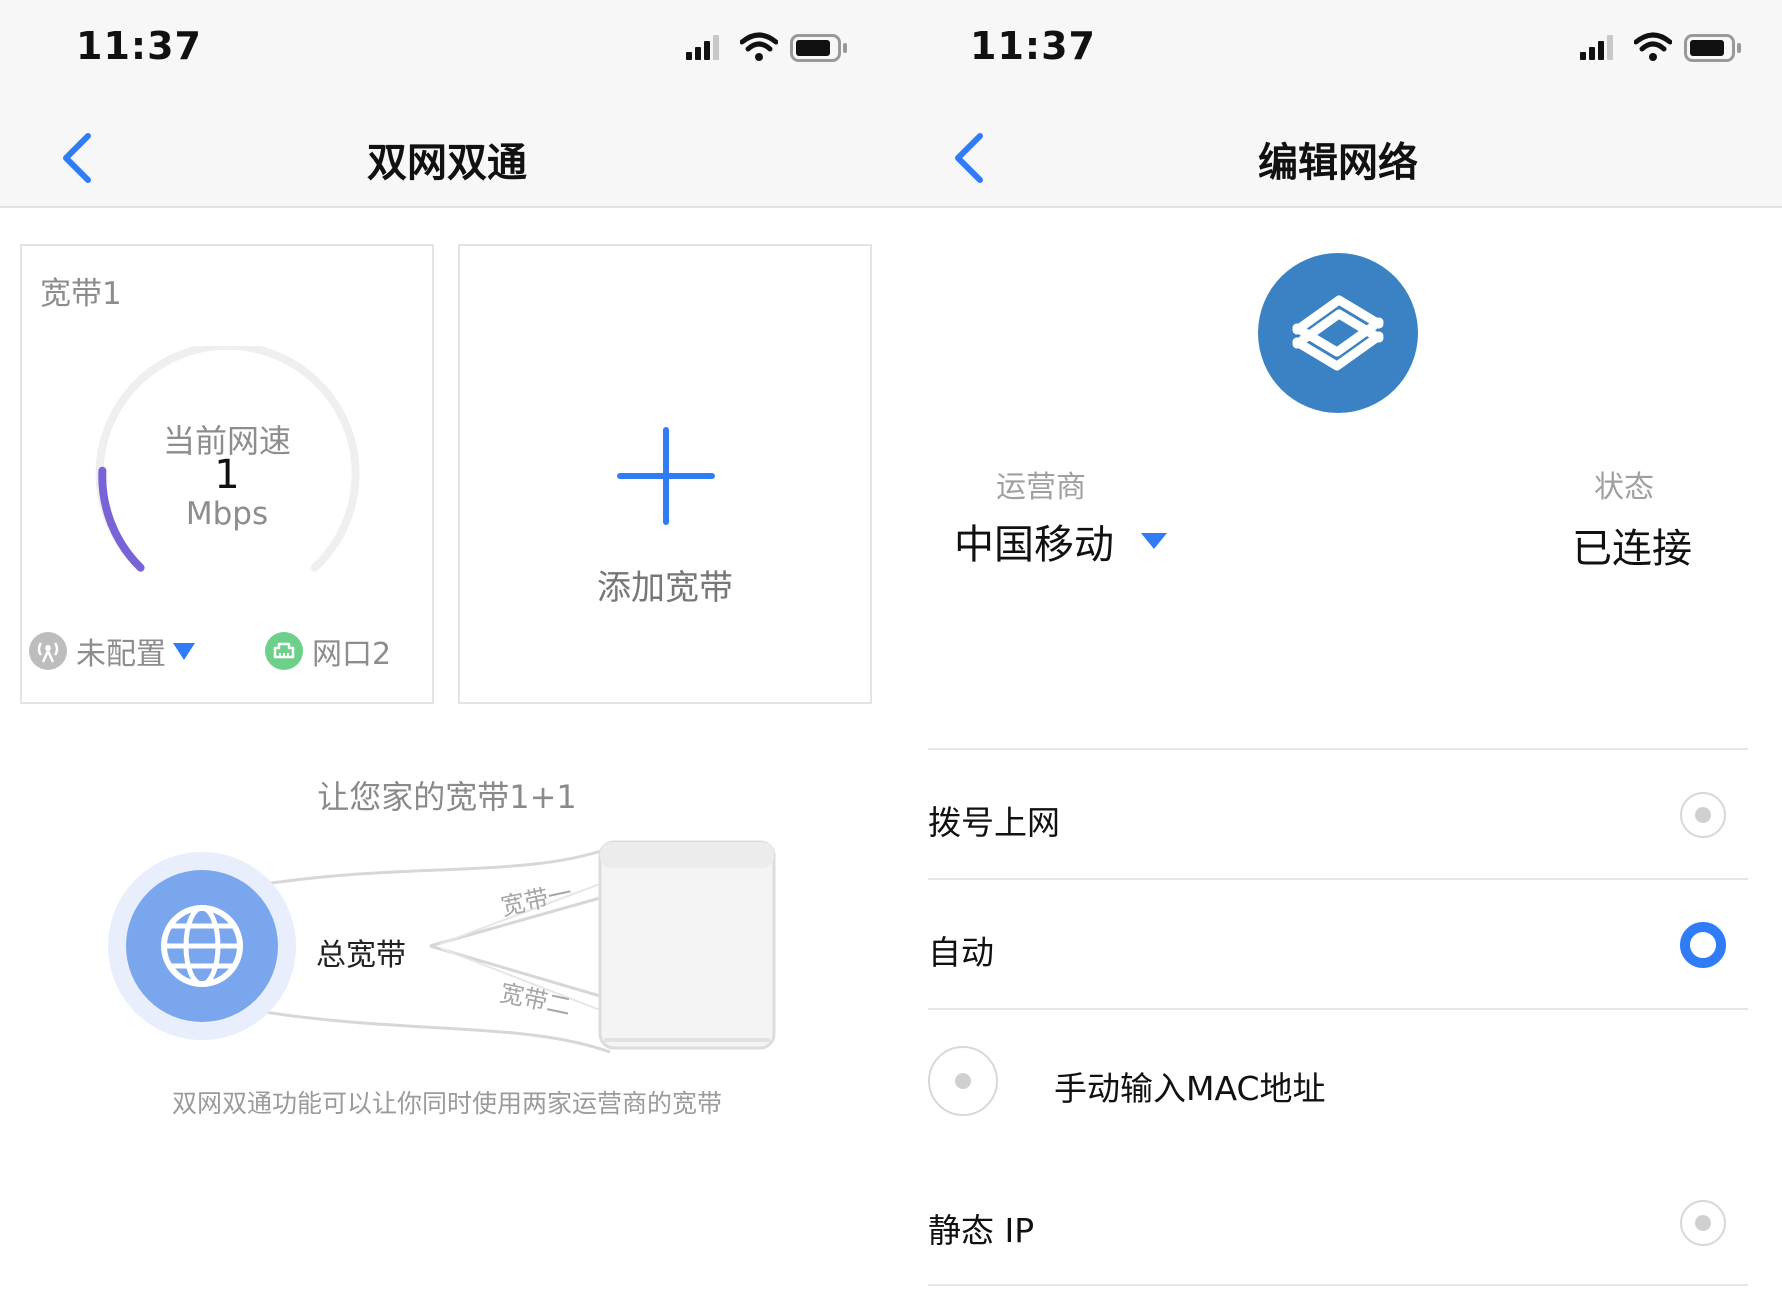 Image resolution: width=1782 pixels, height=1312 pixels. I want to click on page-title: 双网双通, so click(447, 163).